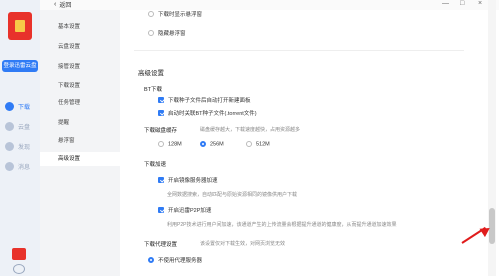 Image resolution: width=499 pixels, height=276 pixels. What do you see at coordinates (492, 226) in the screenshot?
I see `scrollbar-thumb` at bounding box center [492, 226].